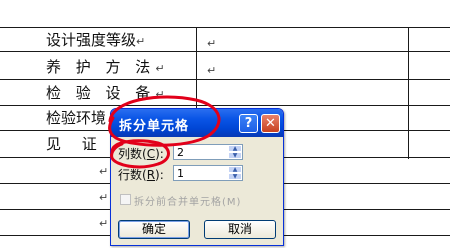 This screenshot has height=248, width=450. I want to click on columns-spinner-buttons: ▲ ▼, so click(235, 152).